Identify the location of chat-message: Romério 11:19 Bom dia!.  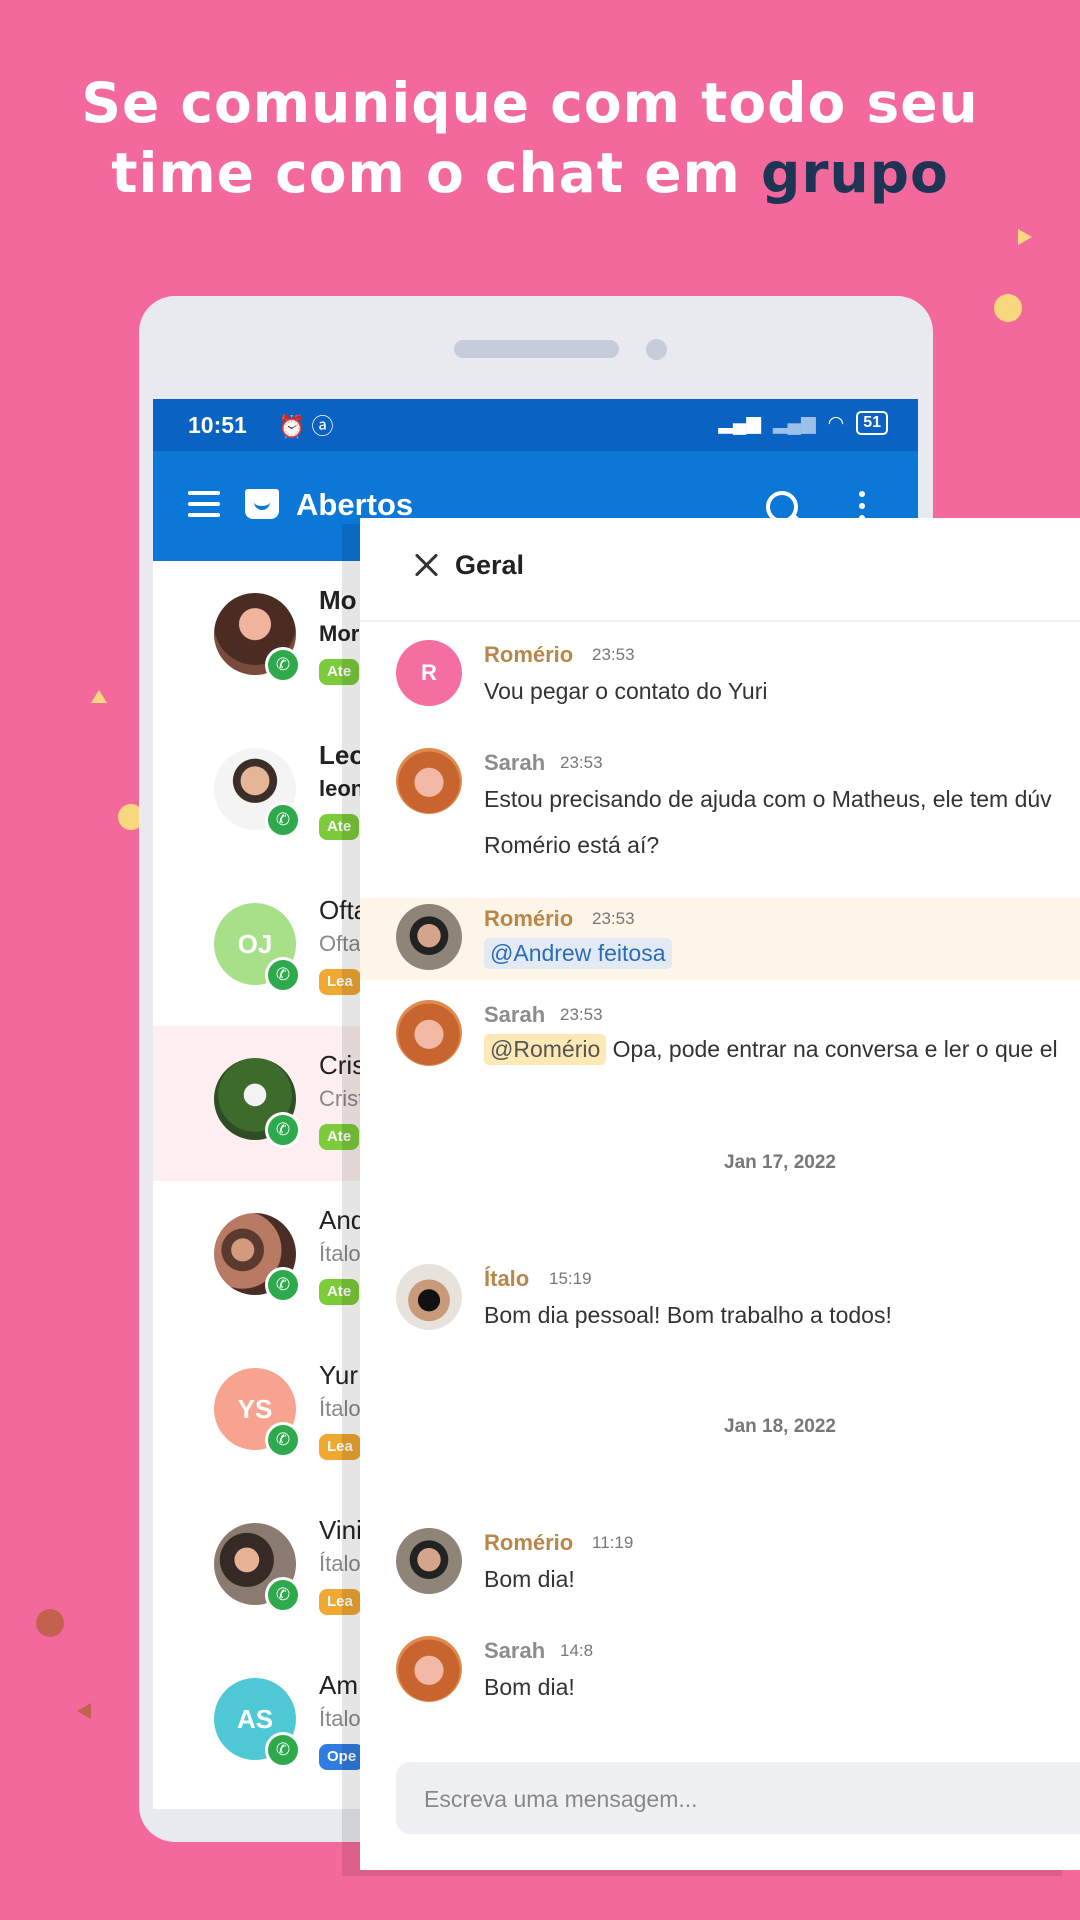
(720, 1562).